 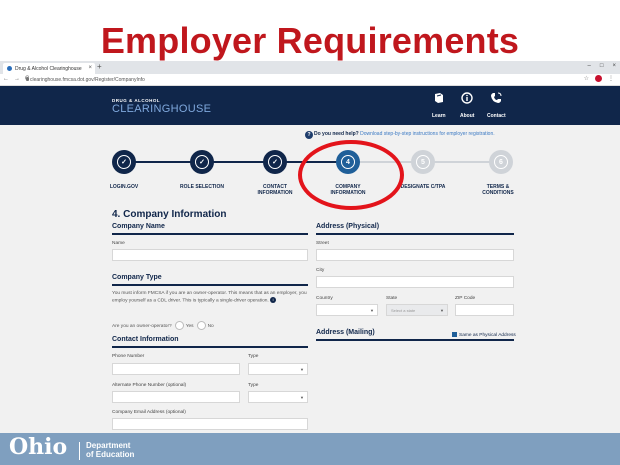 What do you see at coordinates (275, 190) in the screenshot?
I see `step-3-label: CONTACT INFORMATION` at bounding box center [275, 190].